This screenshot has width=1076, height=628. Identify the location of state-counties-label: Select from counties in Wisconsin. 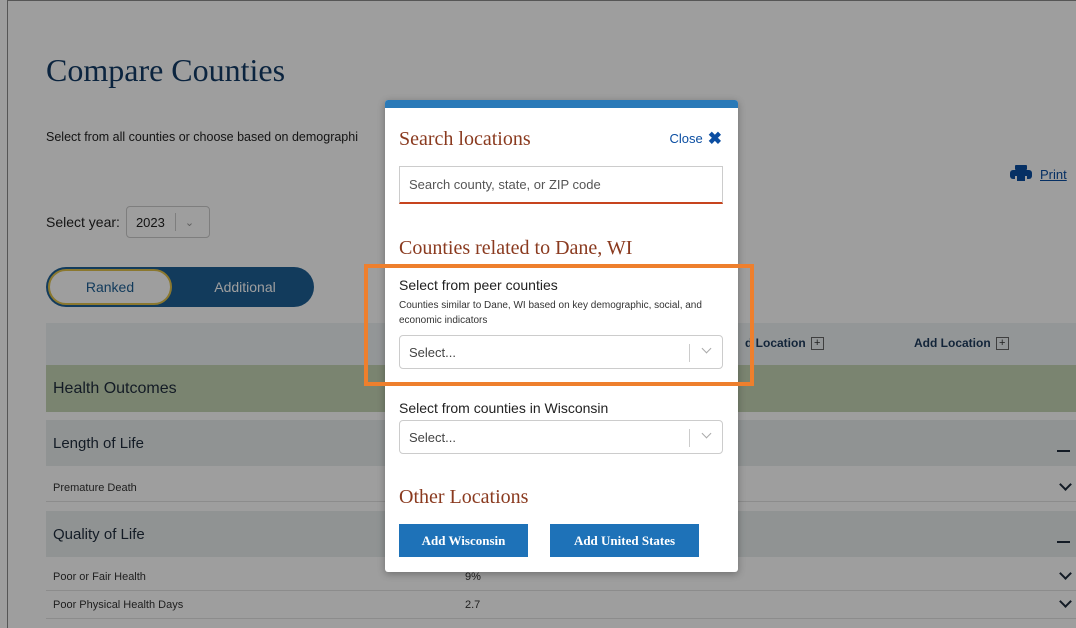
(504, 408).